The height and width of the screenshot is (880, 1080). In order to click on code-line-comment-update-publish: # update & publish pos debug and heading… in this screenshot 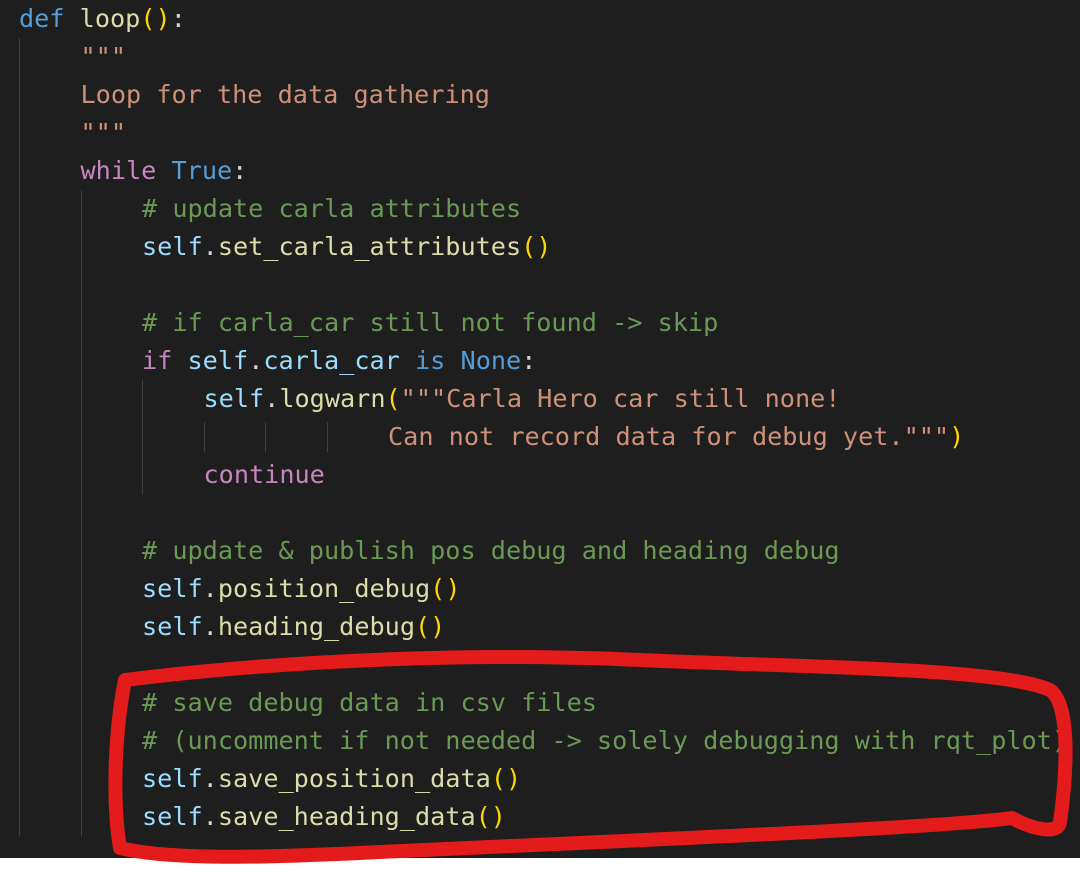, I will do `click(543, 551)`.